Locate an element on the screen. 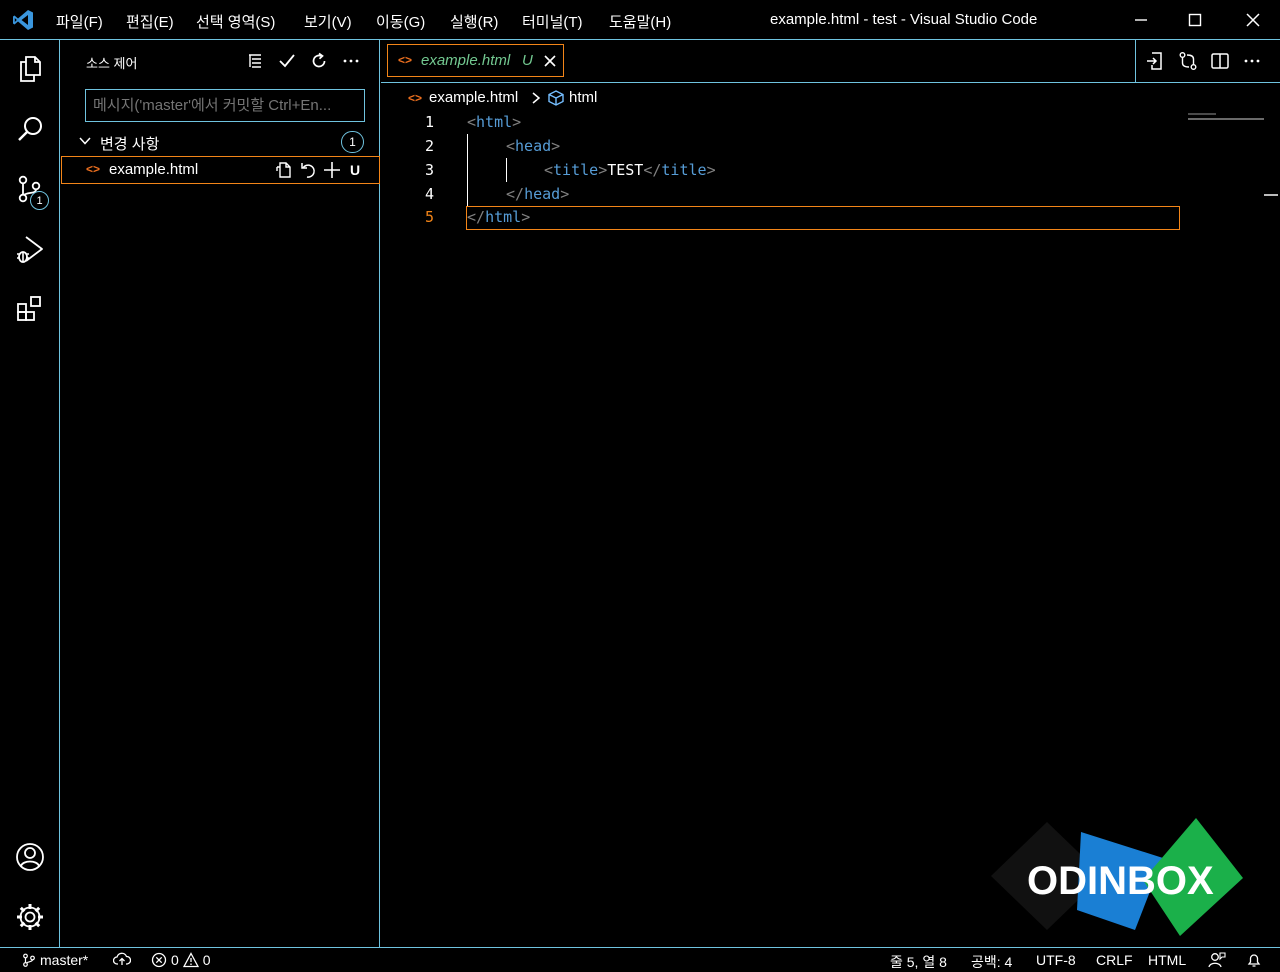 This screenshot has height=972, width=1280. minimap-slider is located at coordinates (1226, 119).